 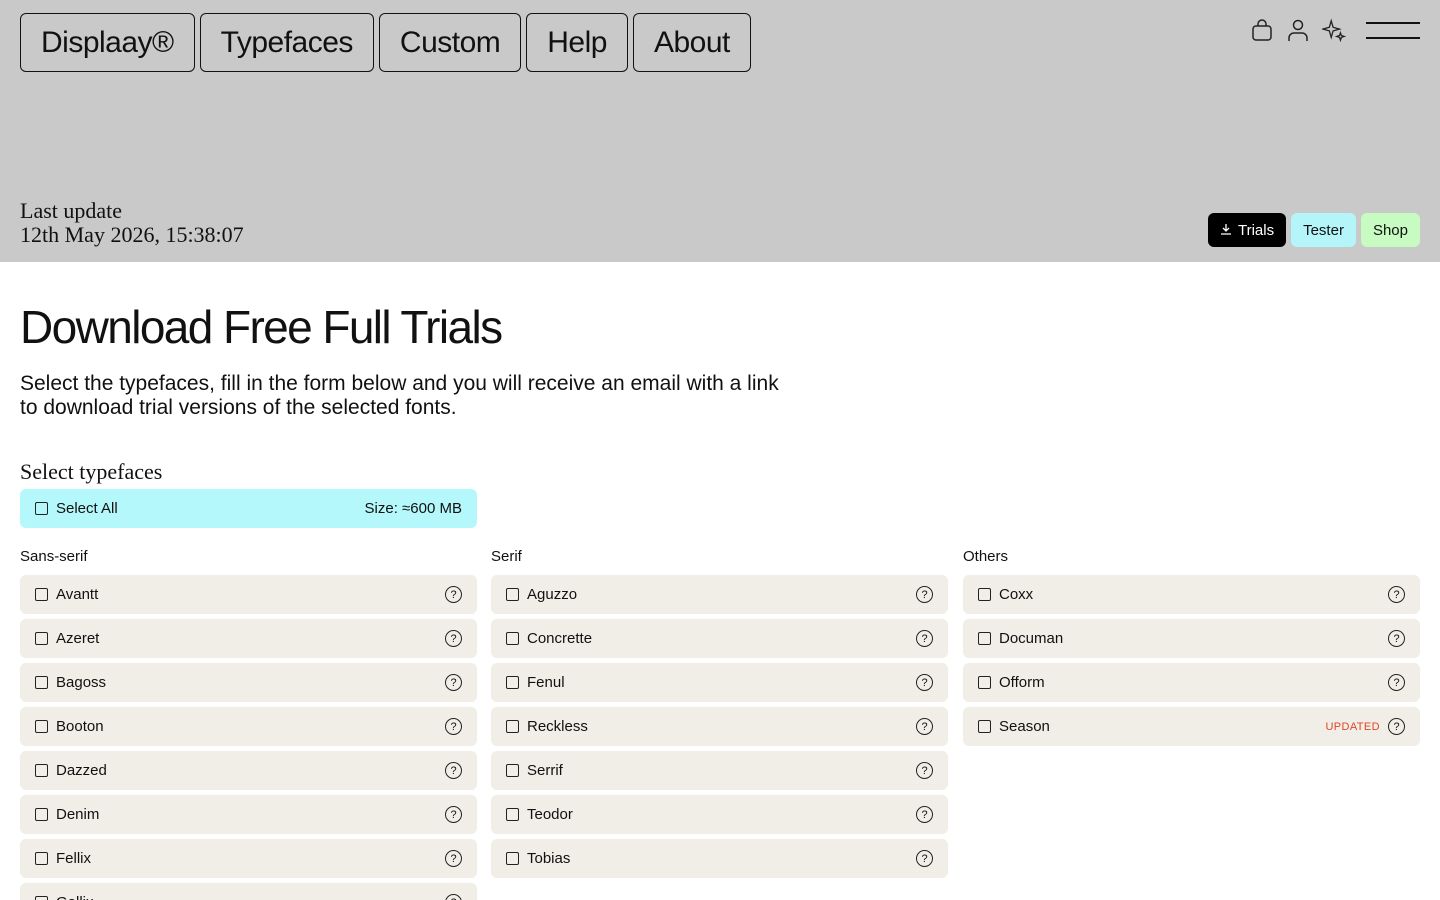 I want to click on nav-displaay: Displaay®, so click(x=107, y=42).